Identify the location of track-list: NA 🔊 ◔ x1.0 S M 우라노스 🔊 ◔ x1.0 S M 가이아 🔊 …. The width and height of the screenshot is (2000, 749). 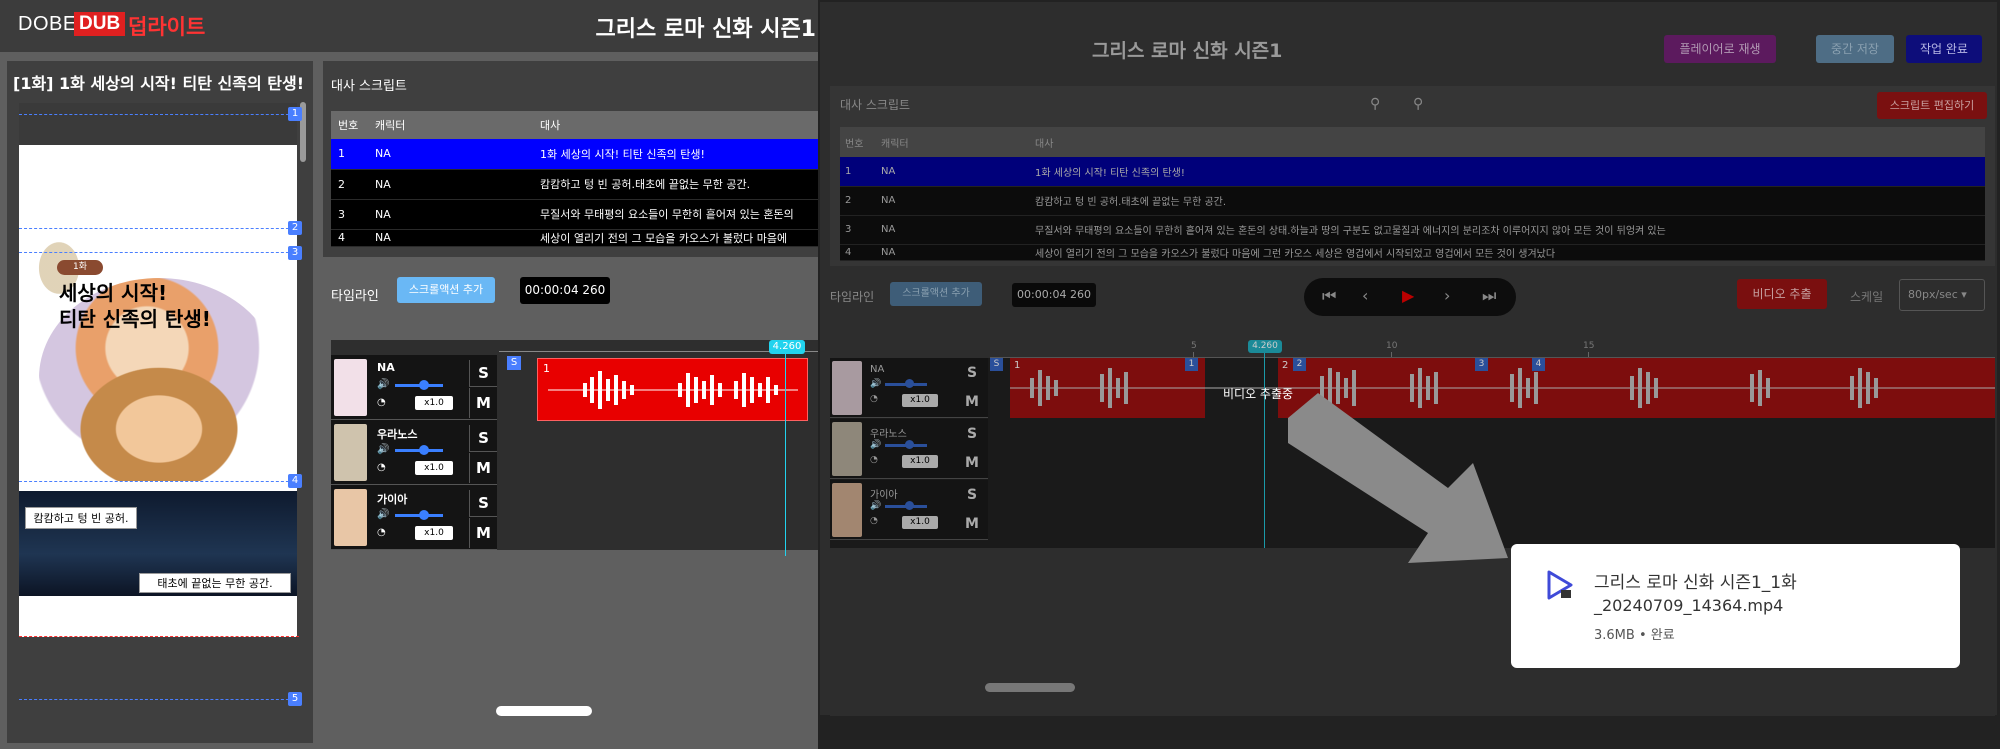
(414, 452).